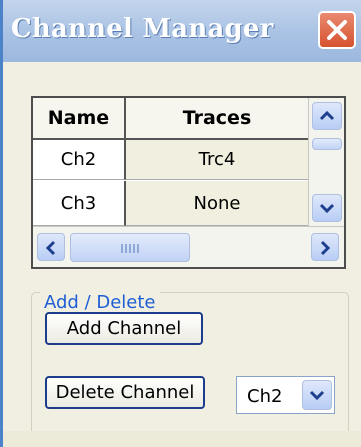 This screenshot has width=361, height=447. I want to click on vertical-scrollbar, so click(326, 162).